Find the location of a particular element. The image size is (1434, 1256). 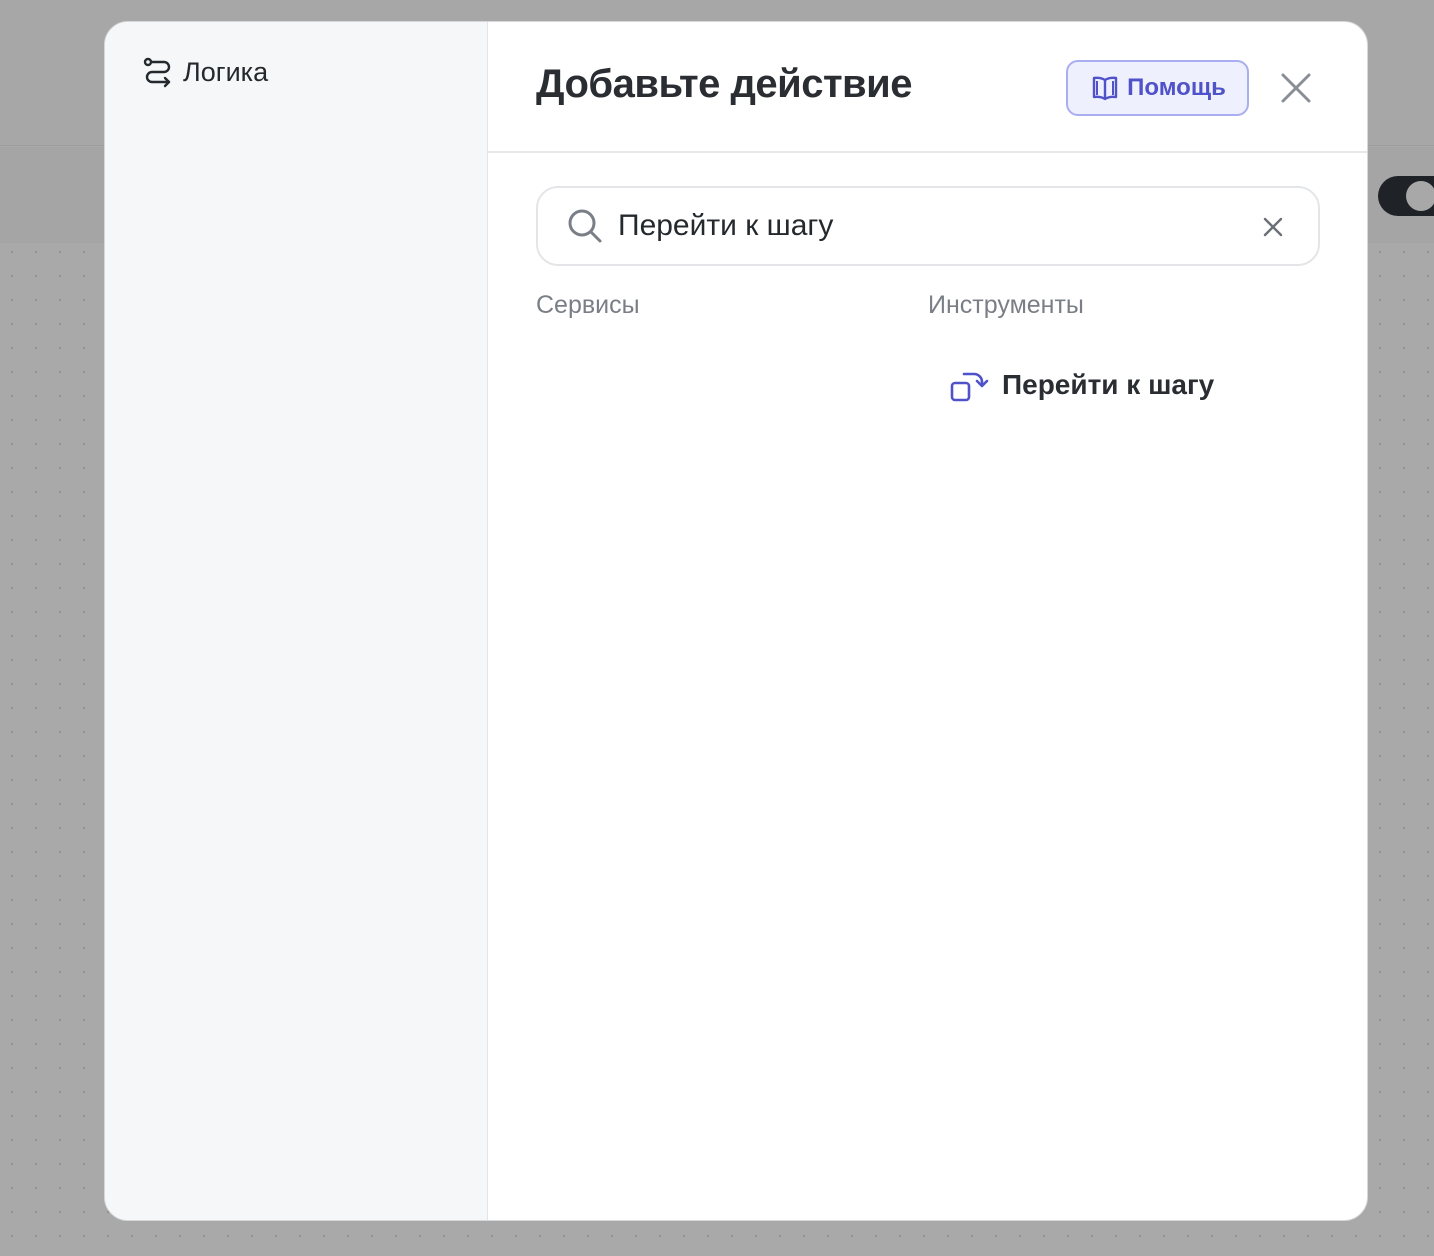

sidebar-item-logic: Логика is located at coordinates (296, 72).